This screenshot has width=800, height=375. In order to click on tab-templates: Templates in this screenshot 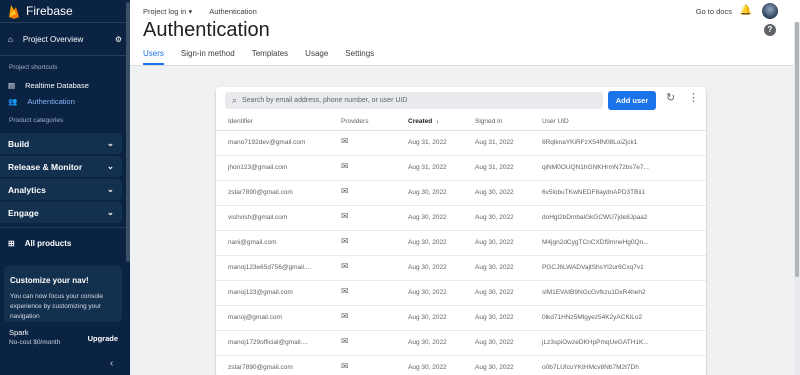, I will do `click(270, 57)`.